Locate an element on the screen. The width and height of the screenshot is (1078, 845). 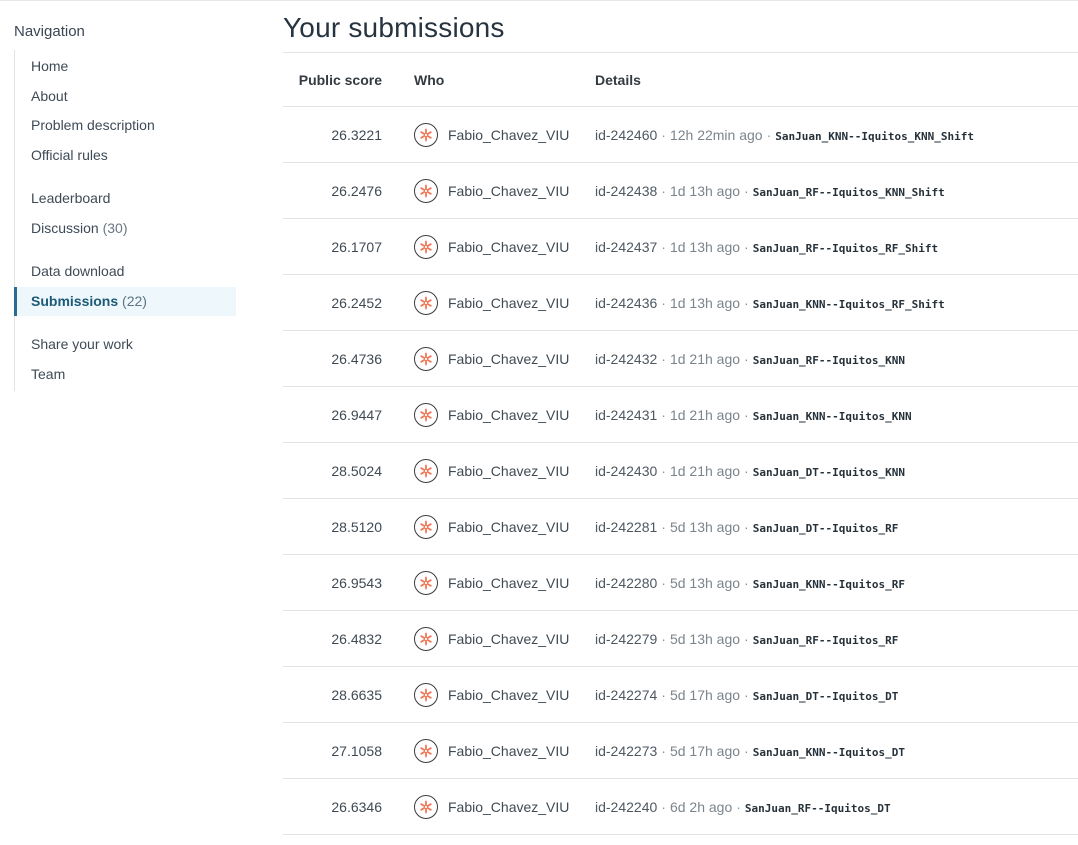
column-header-public-score: Public score is located at coordinates (340, 80).